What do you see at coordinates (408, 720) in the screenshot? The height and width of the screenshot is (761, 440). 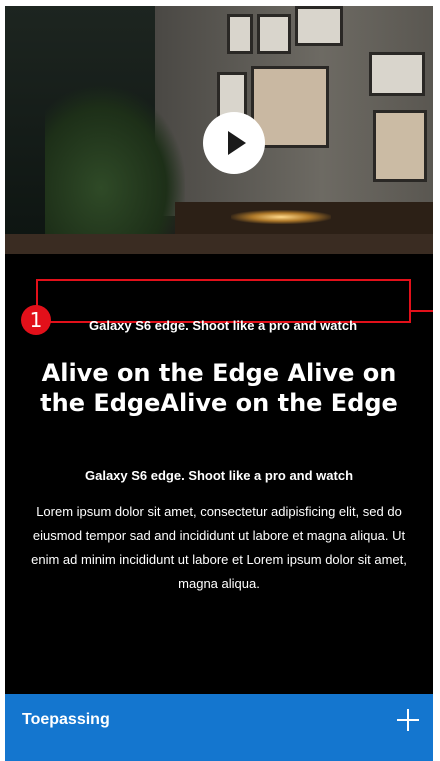 I see `plus-icon` at bounding box center [408, 720].